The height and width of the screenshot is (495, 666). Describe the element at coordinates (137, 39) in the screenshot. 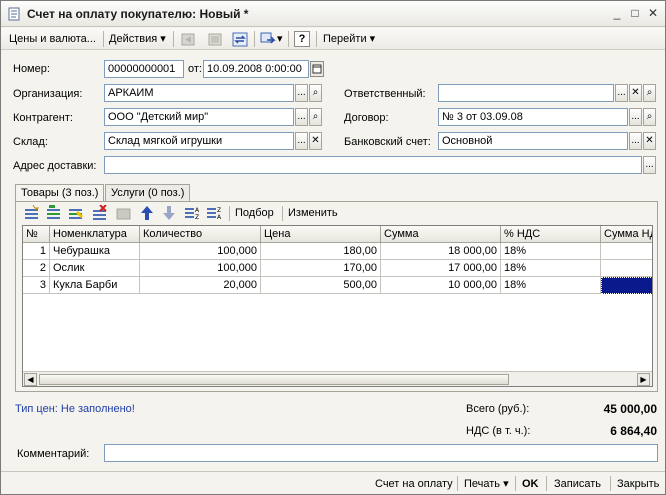

I see `actions-menu: Действия ▾` at that location.